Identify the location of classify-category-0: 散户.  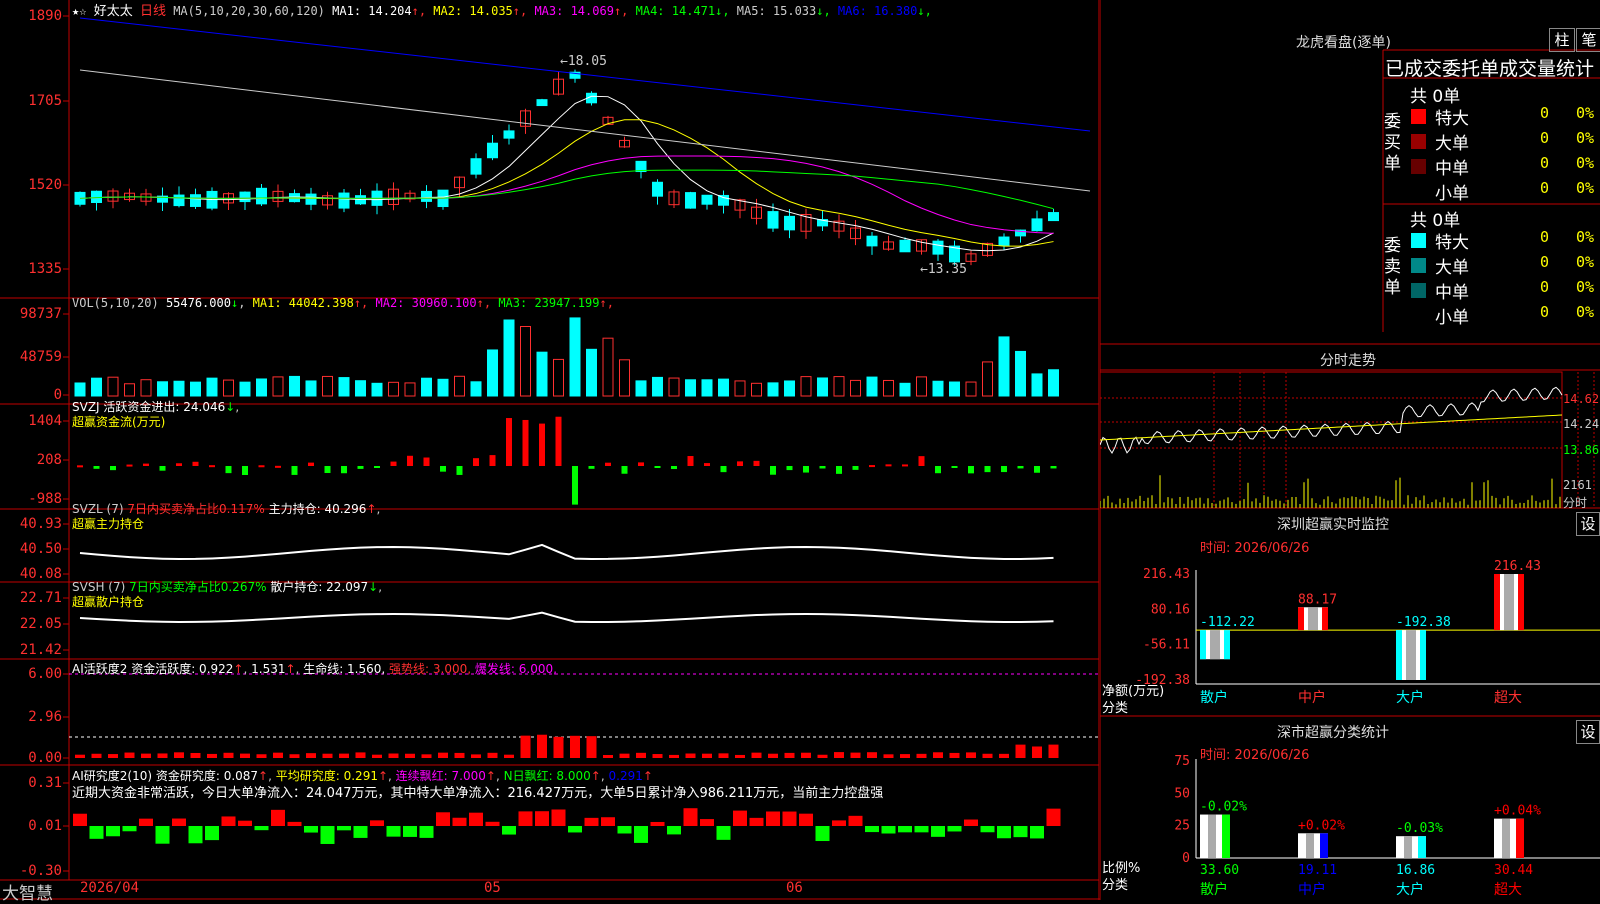
(1214, 889).